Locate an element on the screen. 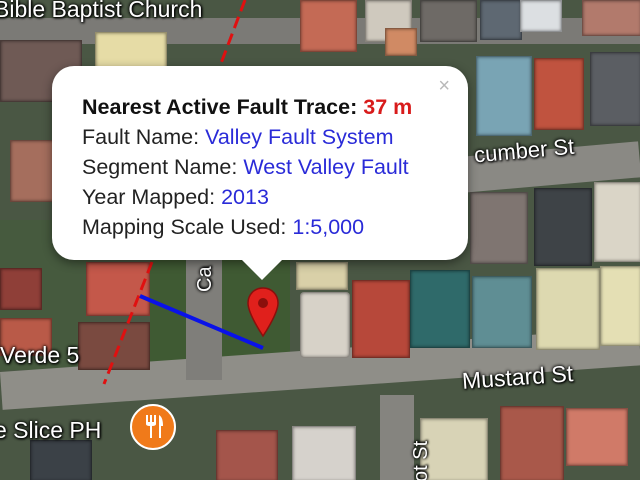 The height and width of the screenshot is (480, 640). popup-row-segment-name: Segment Name: West Valley Fault is located at coordinates (275, 167).